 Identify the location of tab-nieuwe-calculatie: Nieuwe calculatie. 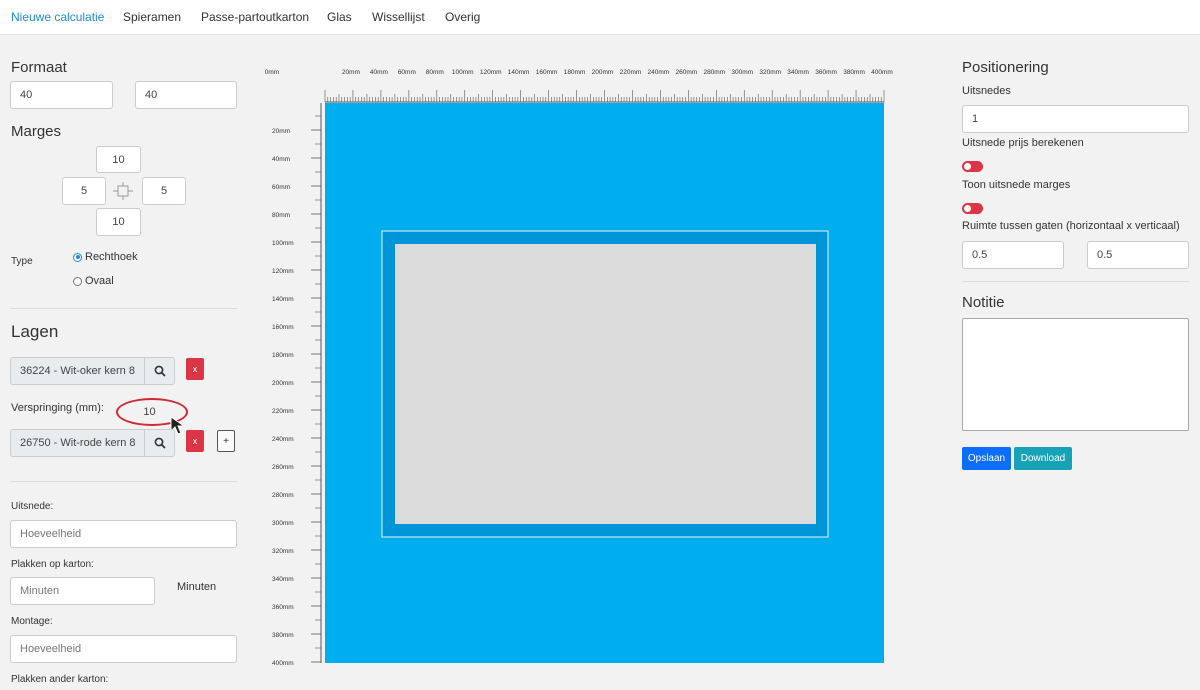
(57, 17).